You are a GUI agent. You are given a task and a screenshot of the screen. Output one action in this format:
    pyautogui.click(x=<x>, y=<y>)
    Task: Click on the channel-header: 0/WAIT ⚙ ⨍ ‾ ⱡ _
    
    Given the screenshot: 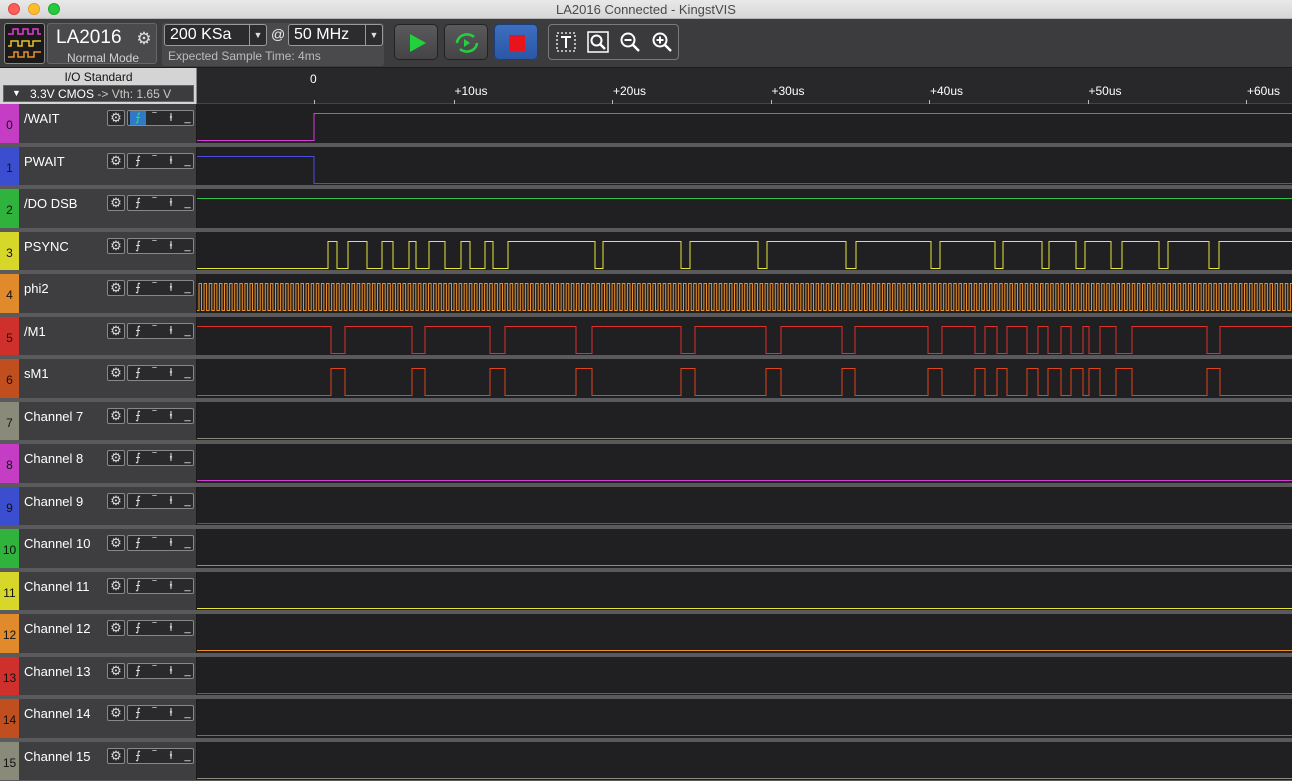 What is the action you would take?
    pyautogui.click(x=98, y=123)
    